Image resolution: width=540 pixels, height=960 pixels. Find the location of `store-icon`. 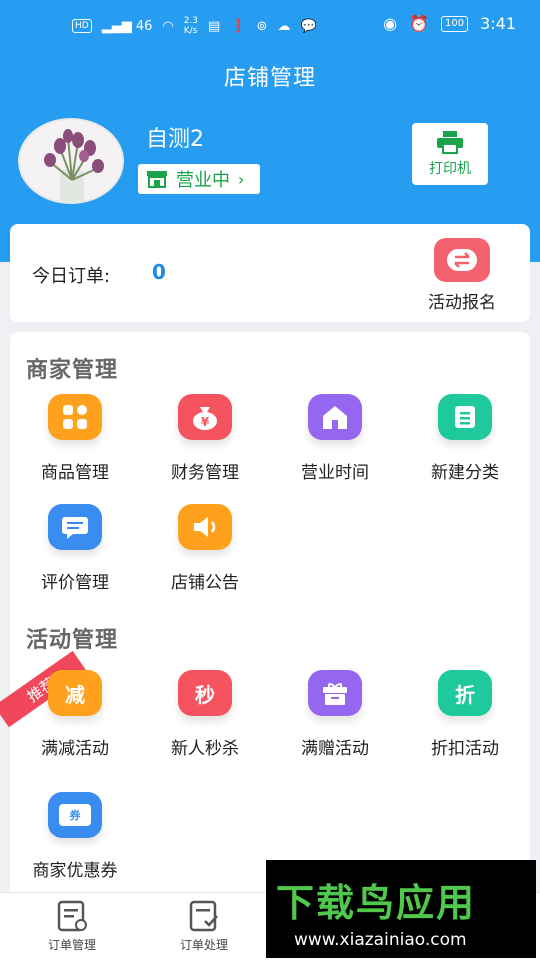

store-icon is located at coordinates (157, 179).